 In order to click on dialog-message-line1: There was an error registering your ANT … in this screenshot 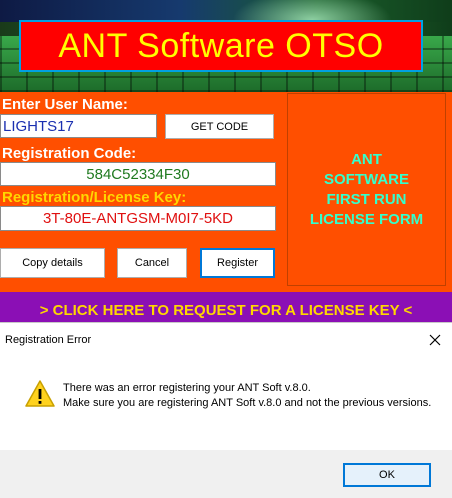, I will do `click(187, 388)`.